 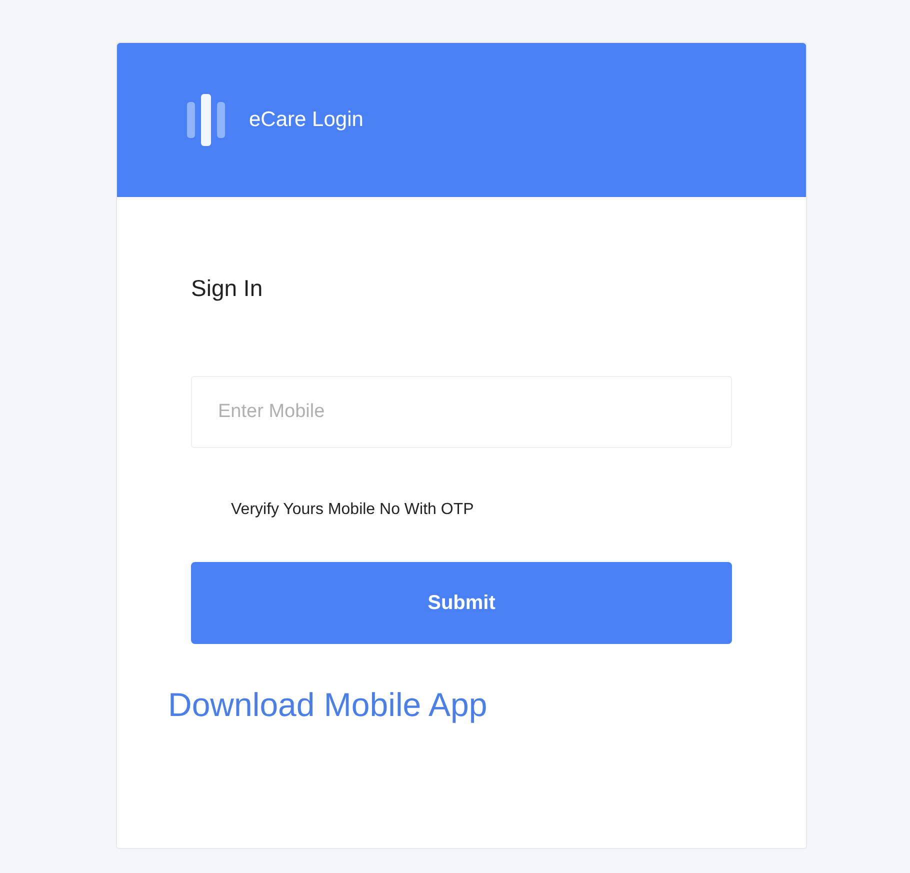 What do you see at coordinates (328, 704) in the screenshot?
I see `download-app-link: Download Mobile App` at bounding box center [328, 704].